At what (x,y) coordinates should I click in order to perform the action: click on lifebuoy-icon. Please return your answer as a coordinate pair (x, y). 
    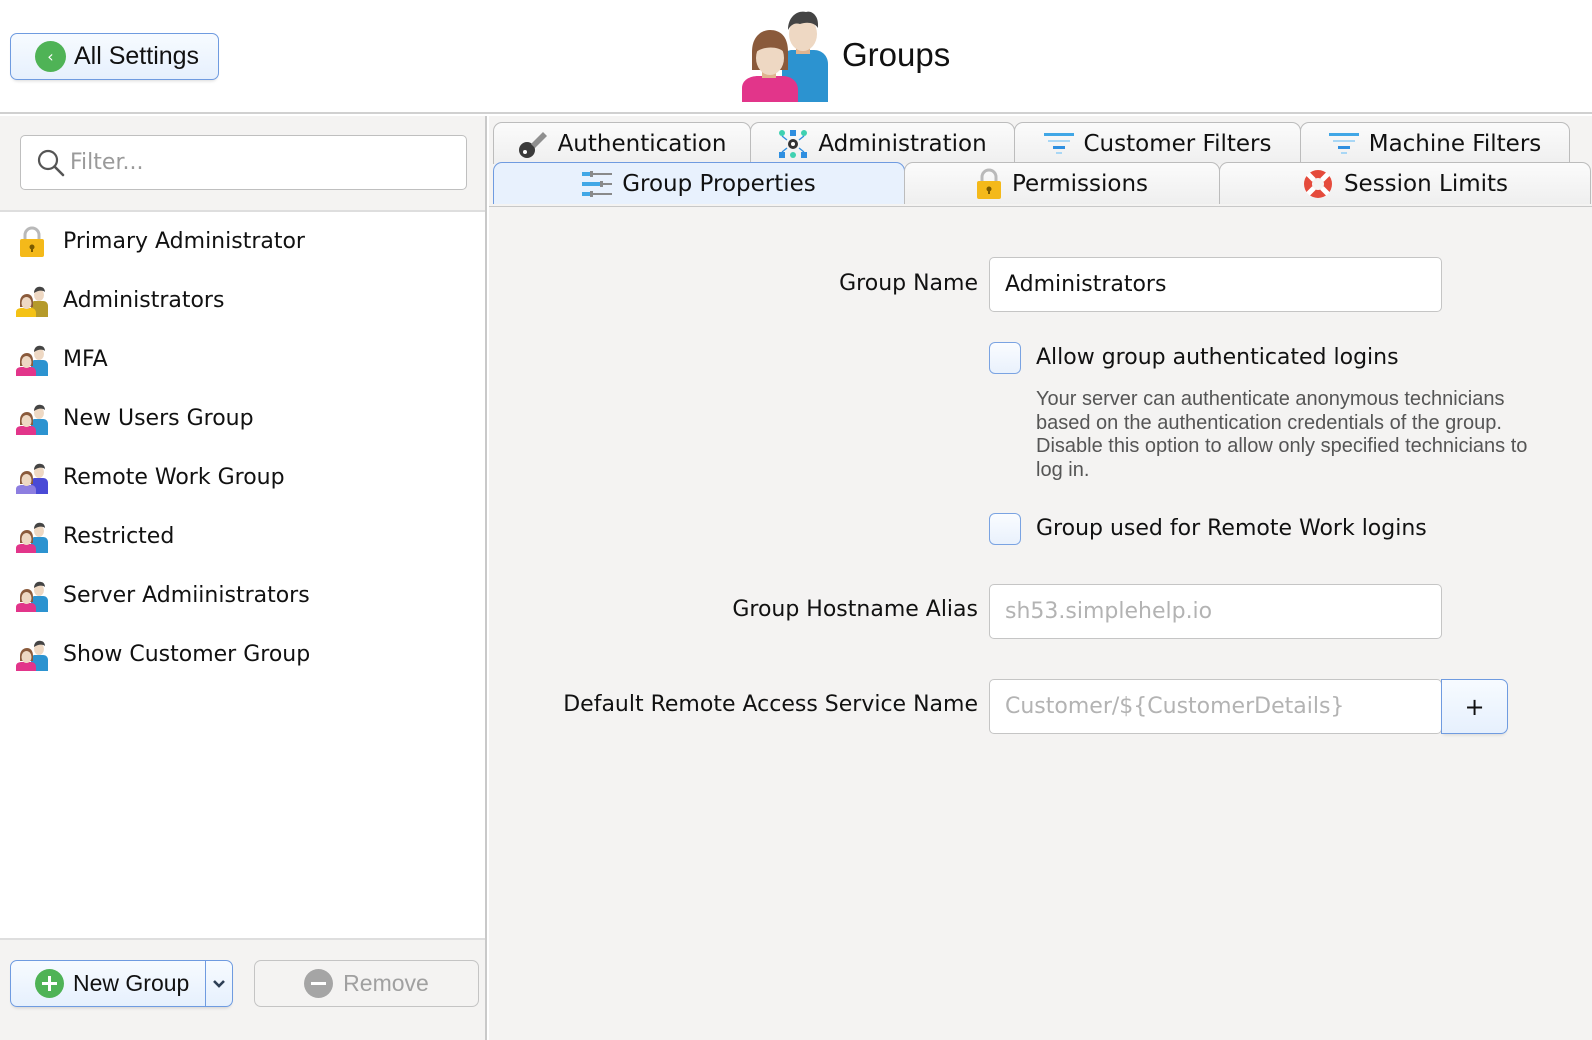
    Looking at the image, I should click on (1318, 184).